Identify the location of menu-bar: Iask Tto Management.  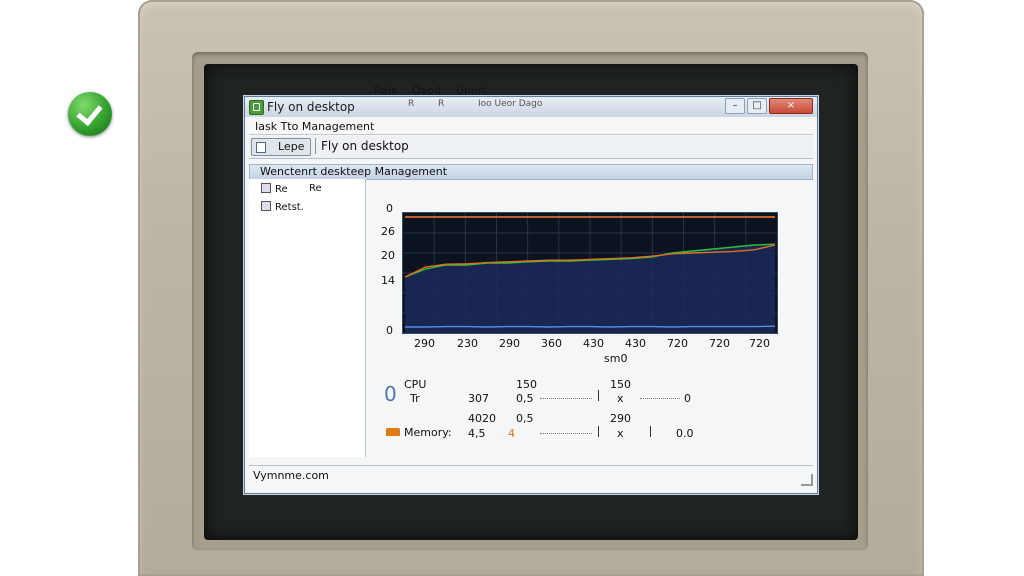
(531, 127).